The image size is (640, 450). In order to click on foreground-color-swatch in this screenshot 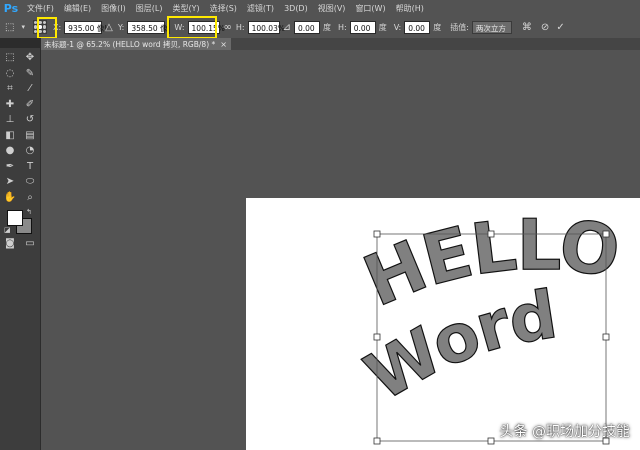, I will do `click(15, 218)`.